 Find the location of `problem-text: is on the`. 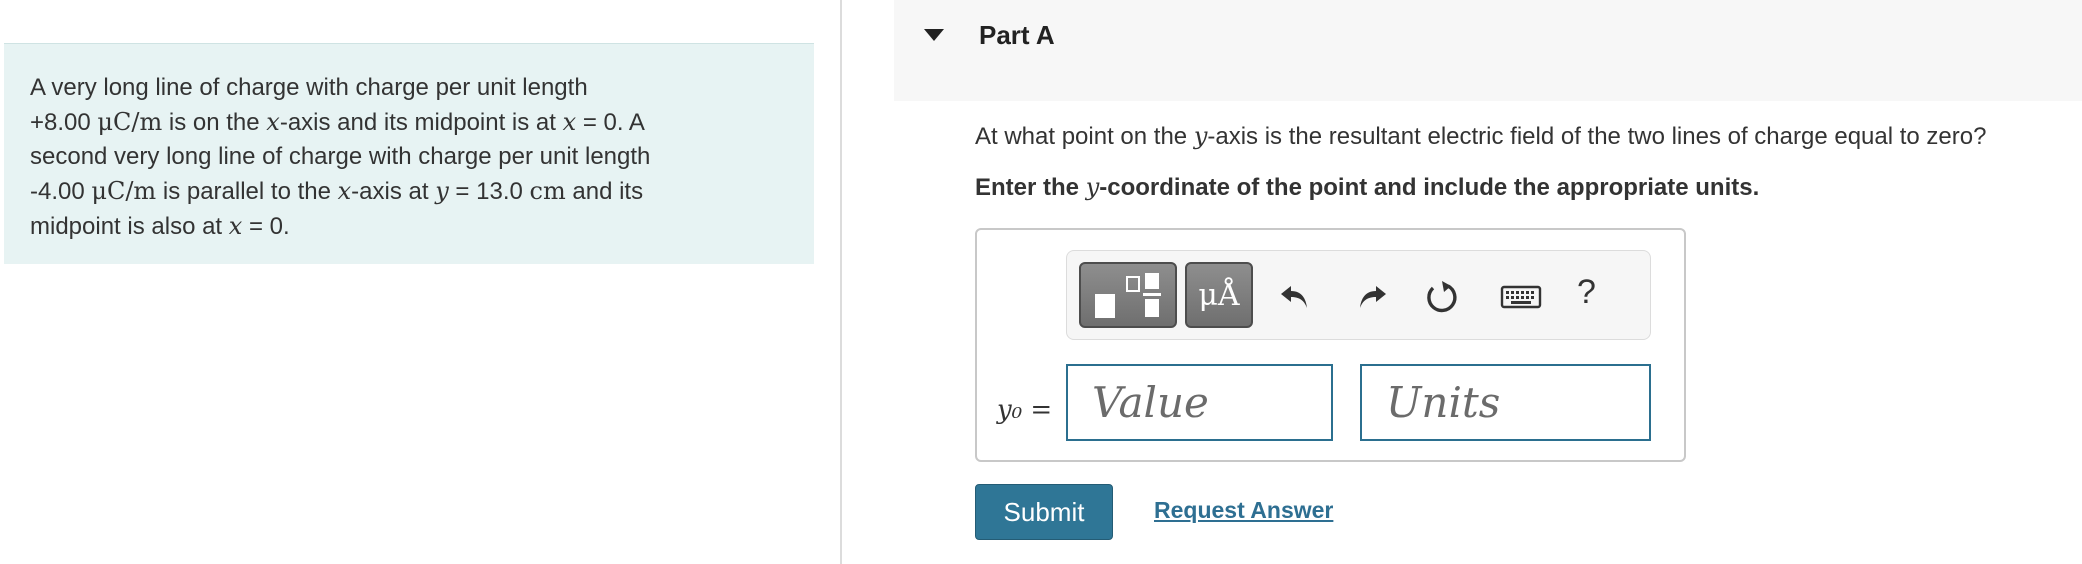

problem-text: is on the is located at coordinates (214, 122).